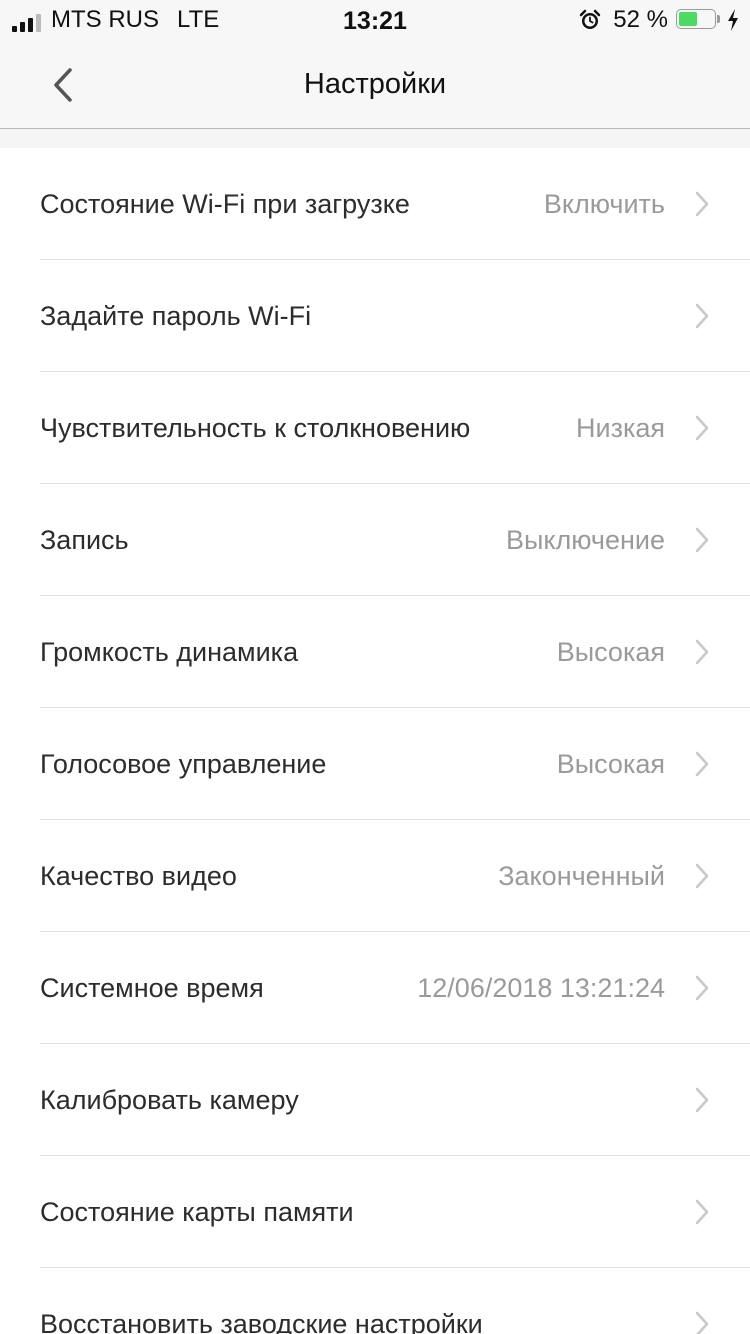  I want to click on settings-row: Чувствительность к столкновению Низкая, so click(395, 428).